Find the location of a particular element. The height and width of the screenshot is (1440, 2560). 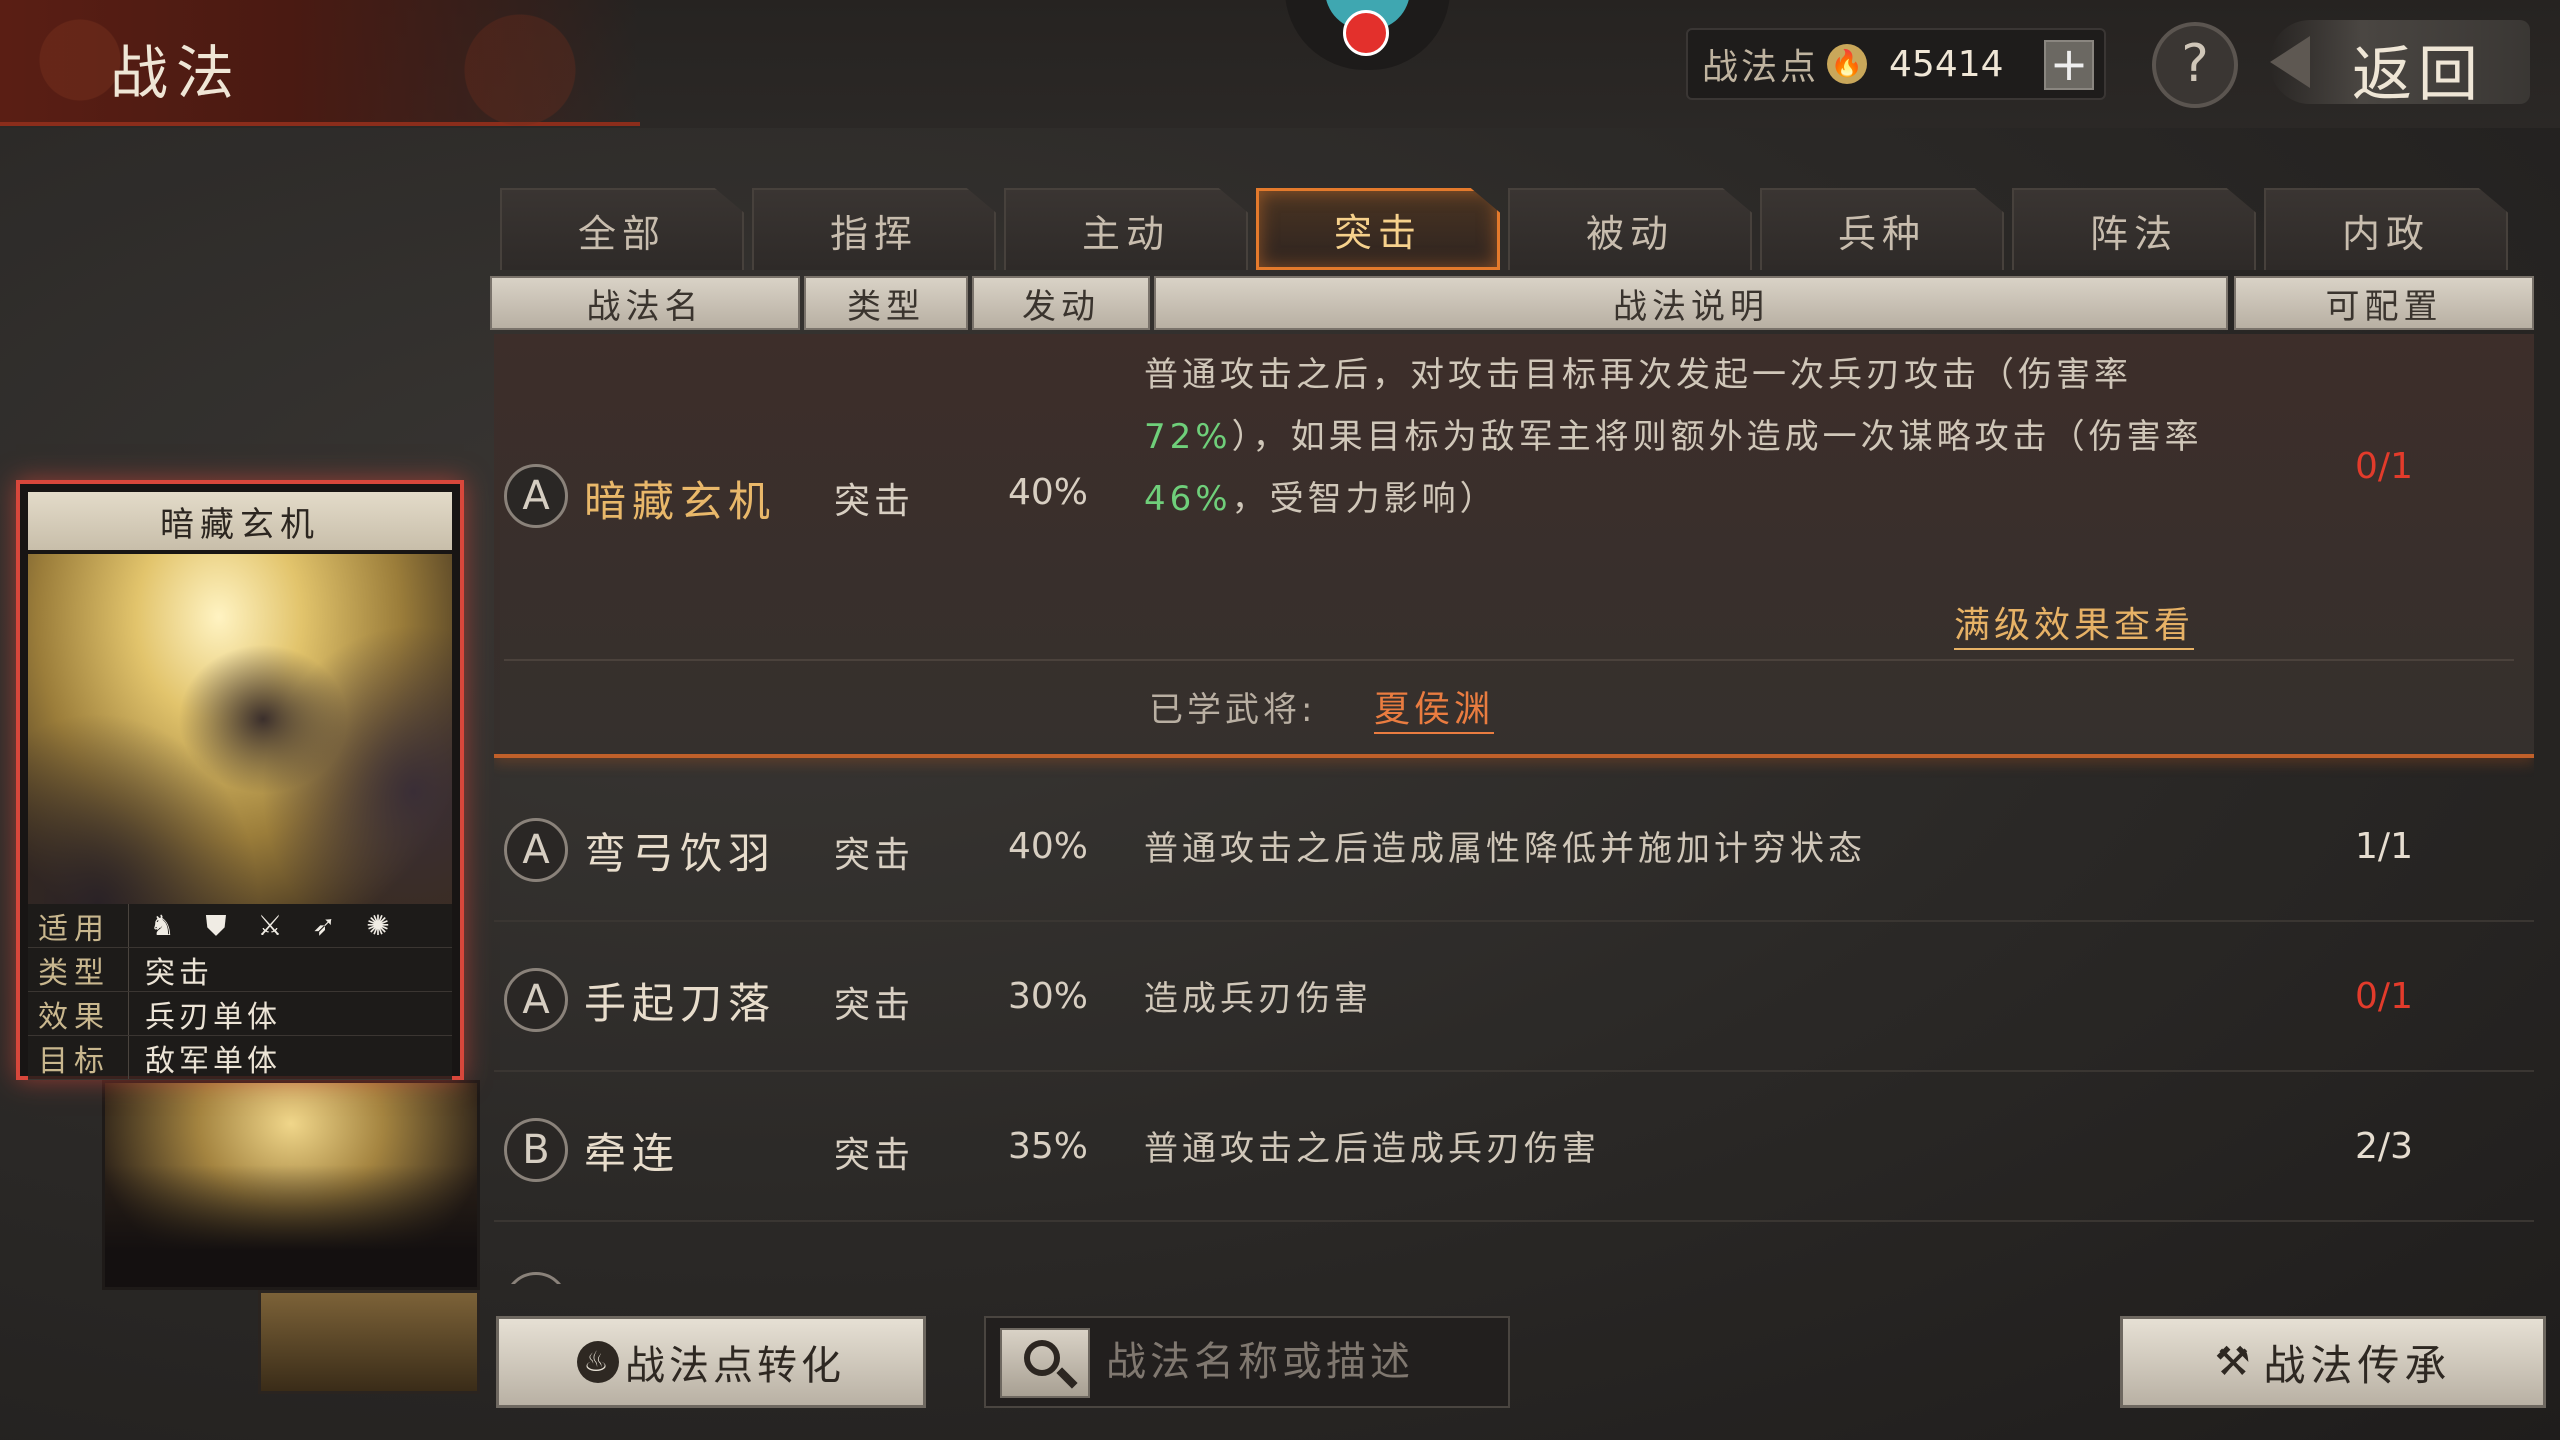

info-key: 目标 is located at coordinates (74, 1061).